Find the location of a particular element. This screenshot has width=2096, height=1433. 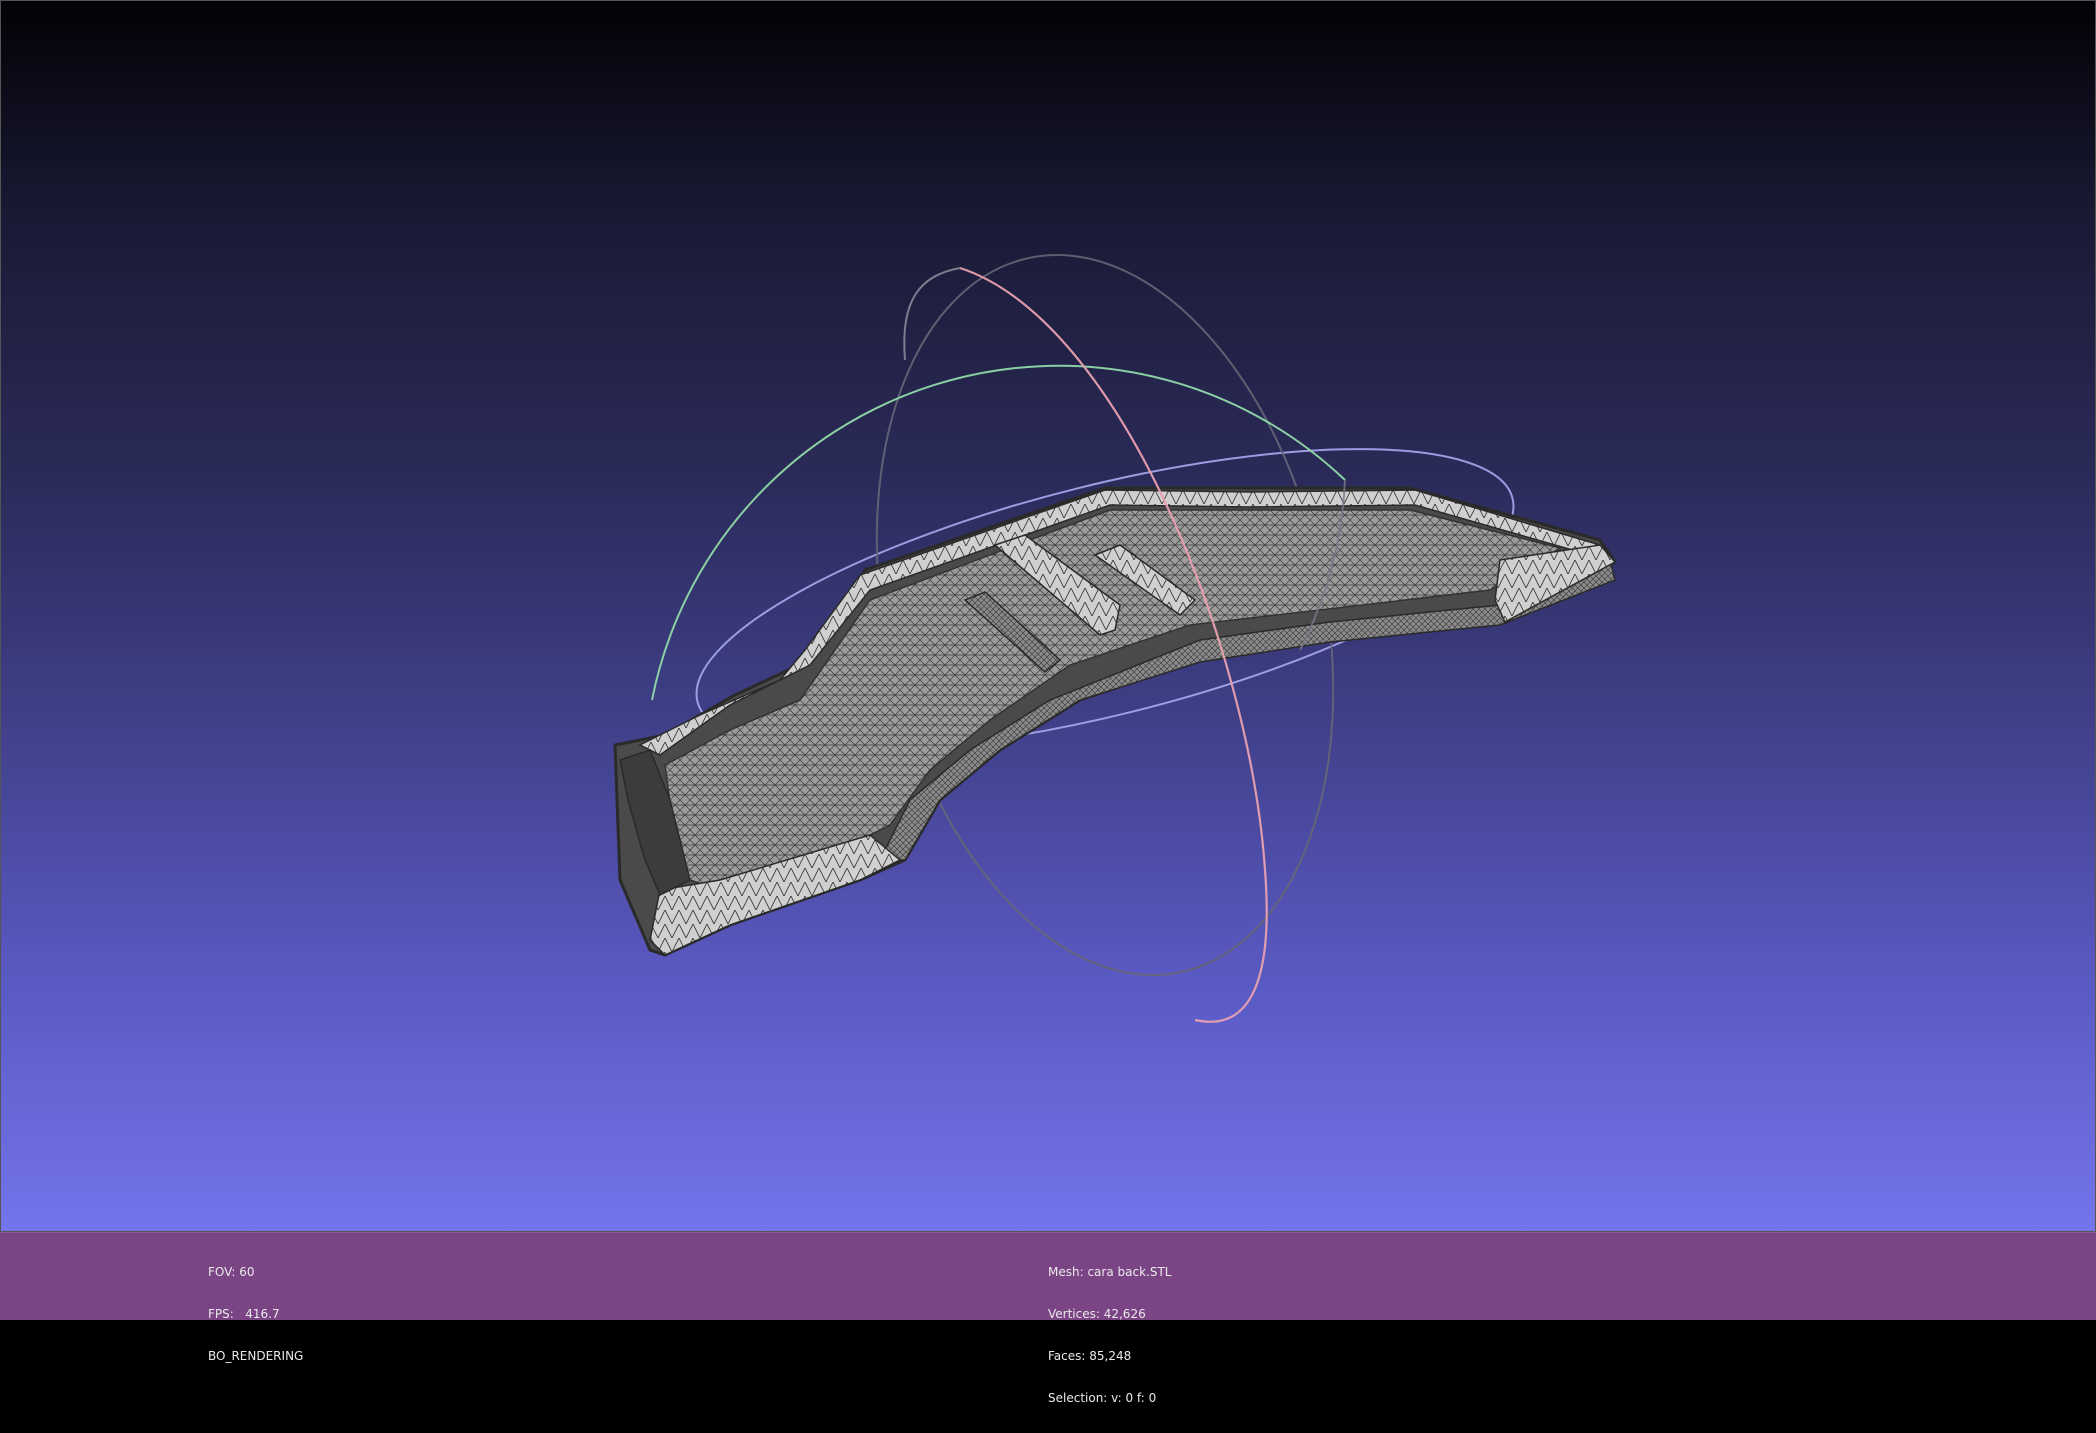

faces-label: Faces: 85,248 is located at coordinates (1090, 1356).